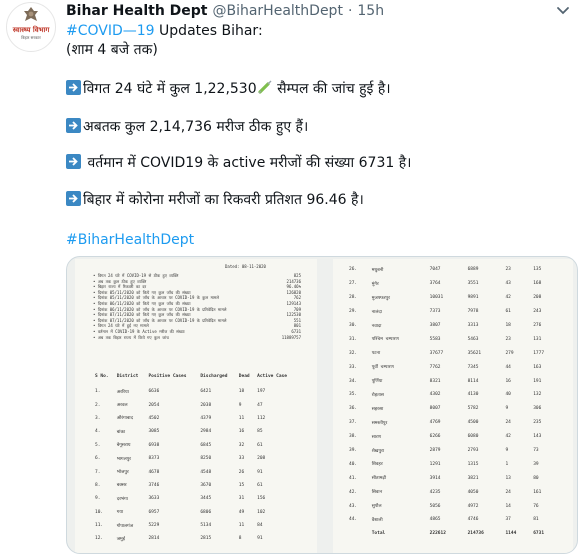 The height and width of the screenshot is (555, 584). Describe the element at coordinates (537, 298) in the screenshot. I see `table-cell: 208` at that location.